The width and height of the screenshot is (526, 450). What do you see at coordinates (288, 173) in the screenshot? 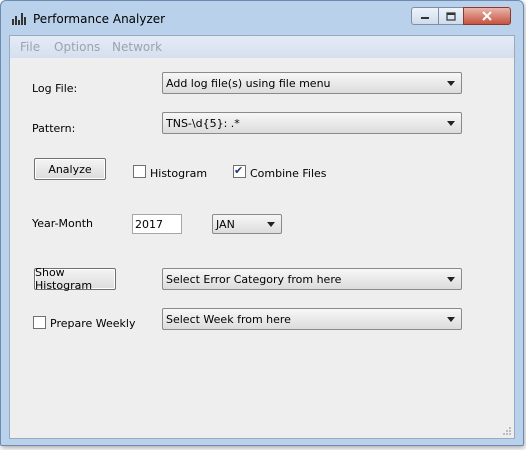
I see `combine-files-label: Combine Files` at bounding box center [288, 173].